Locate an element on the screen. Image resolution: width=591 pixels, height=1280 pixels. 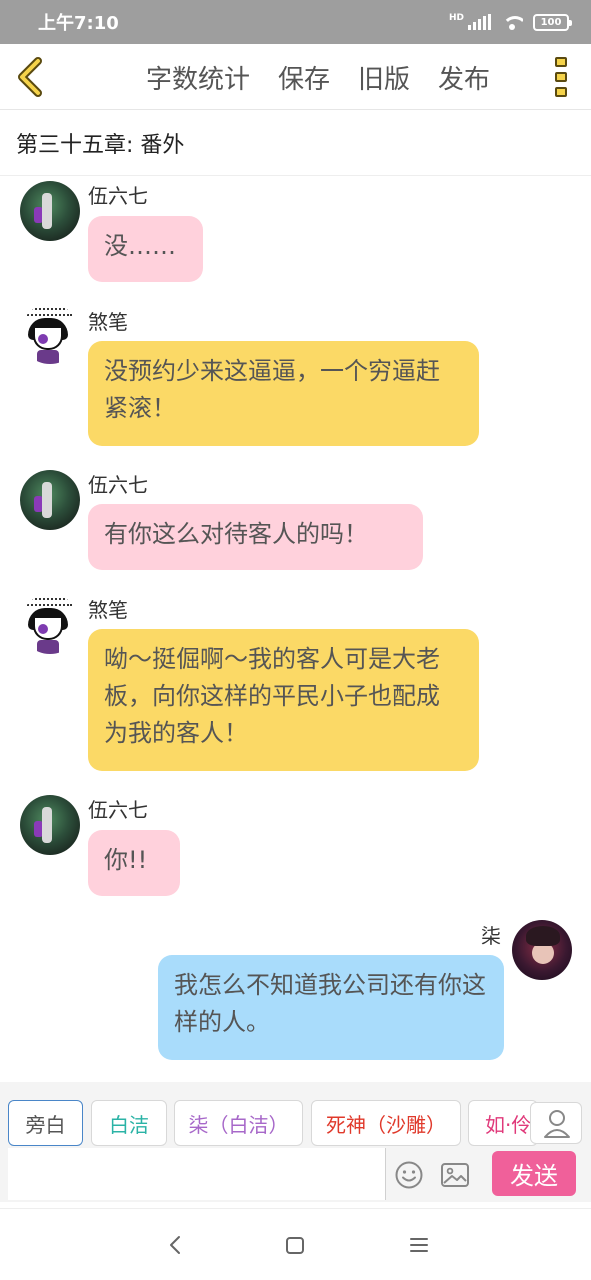
message-bubble: 我怎么不知道我公司还有你这样的人。 is located at coordinates (331, 1007).